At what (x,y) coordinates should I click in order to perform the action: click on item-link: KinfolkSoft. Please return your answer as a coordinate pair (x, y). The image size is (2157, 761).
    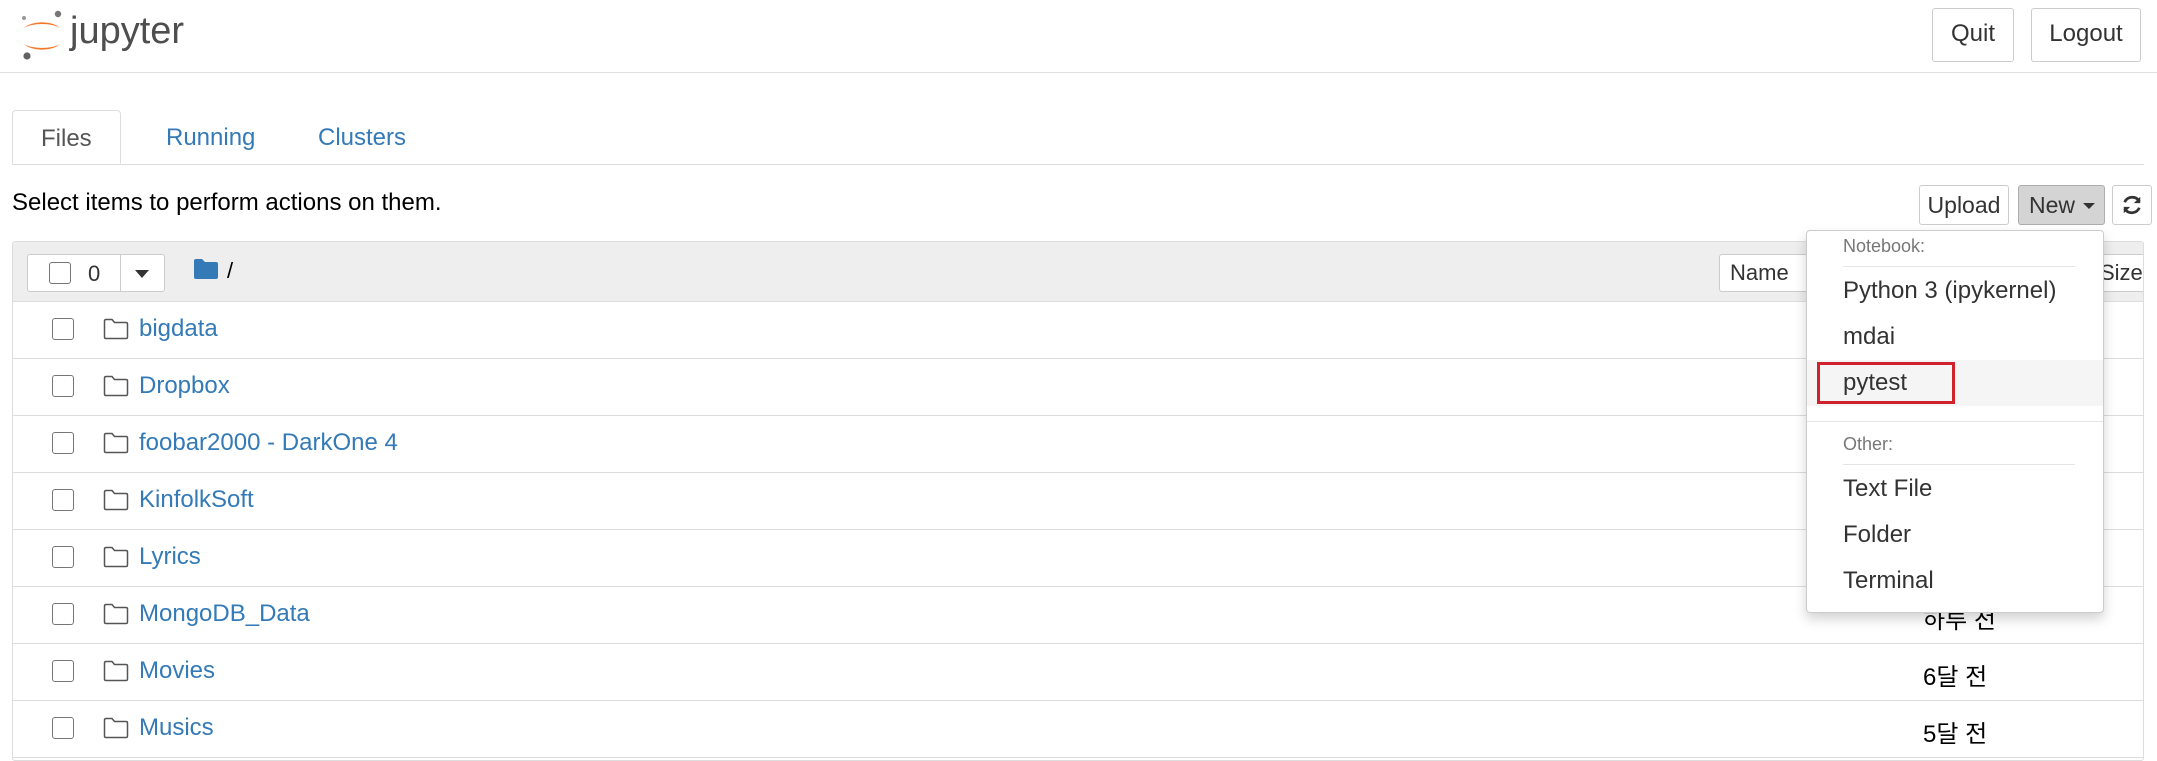
    Looking at the image, I should click on (196, 500).